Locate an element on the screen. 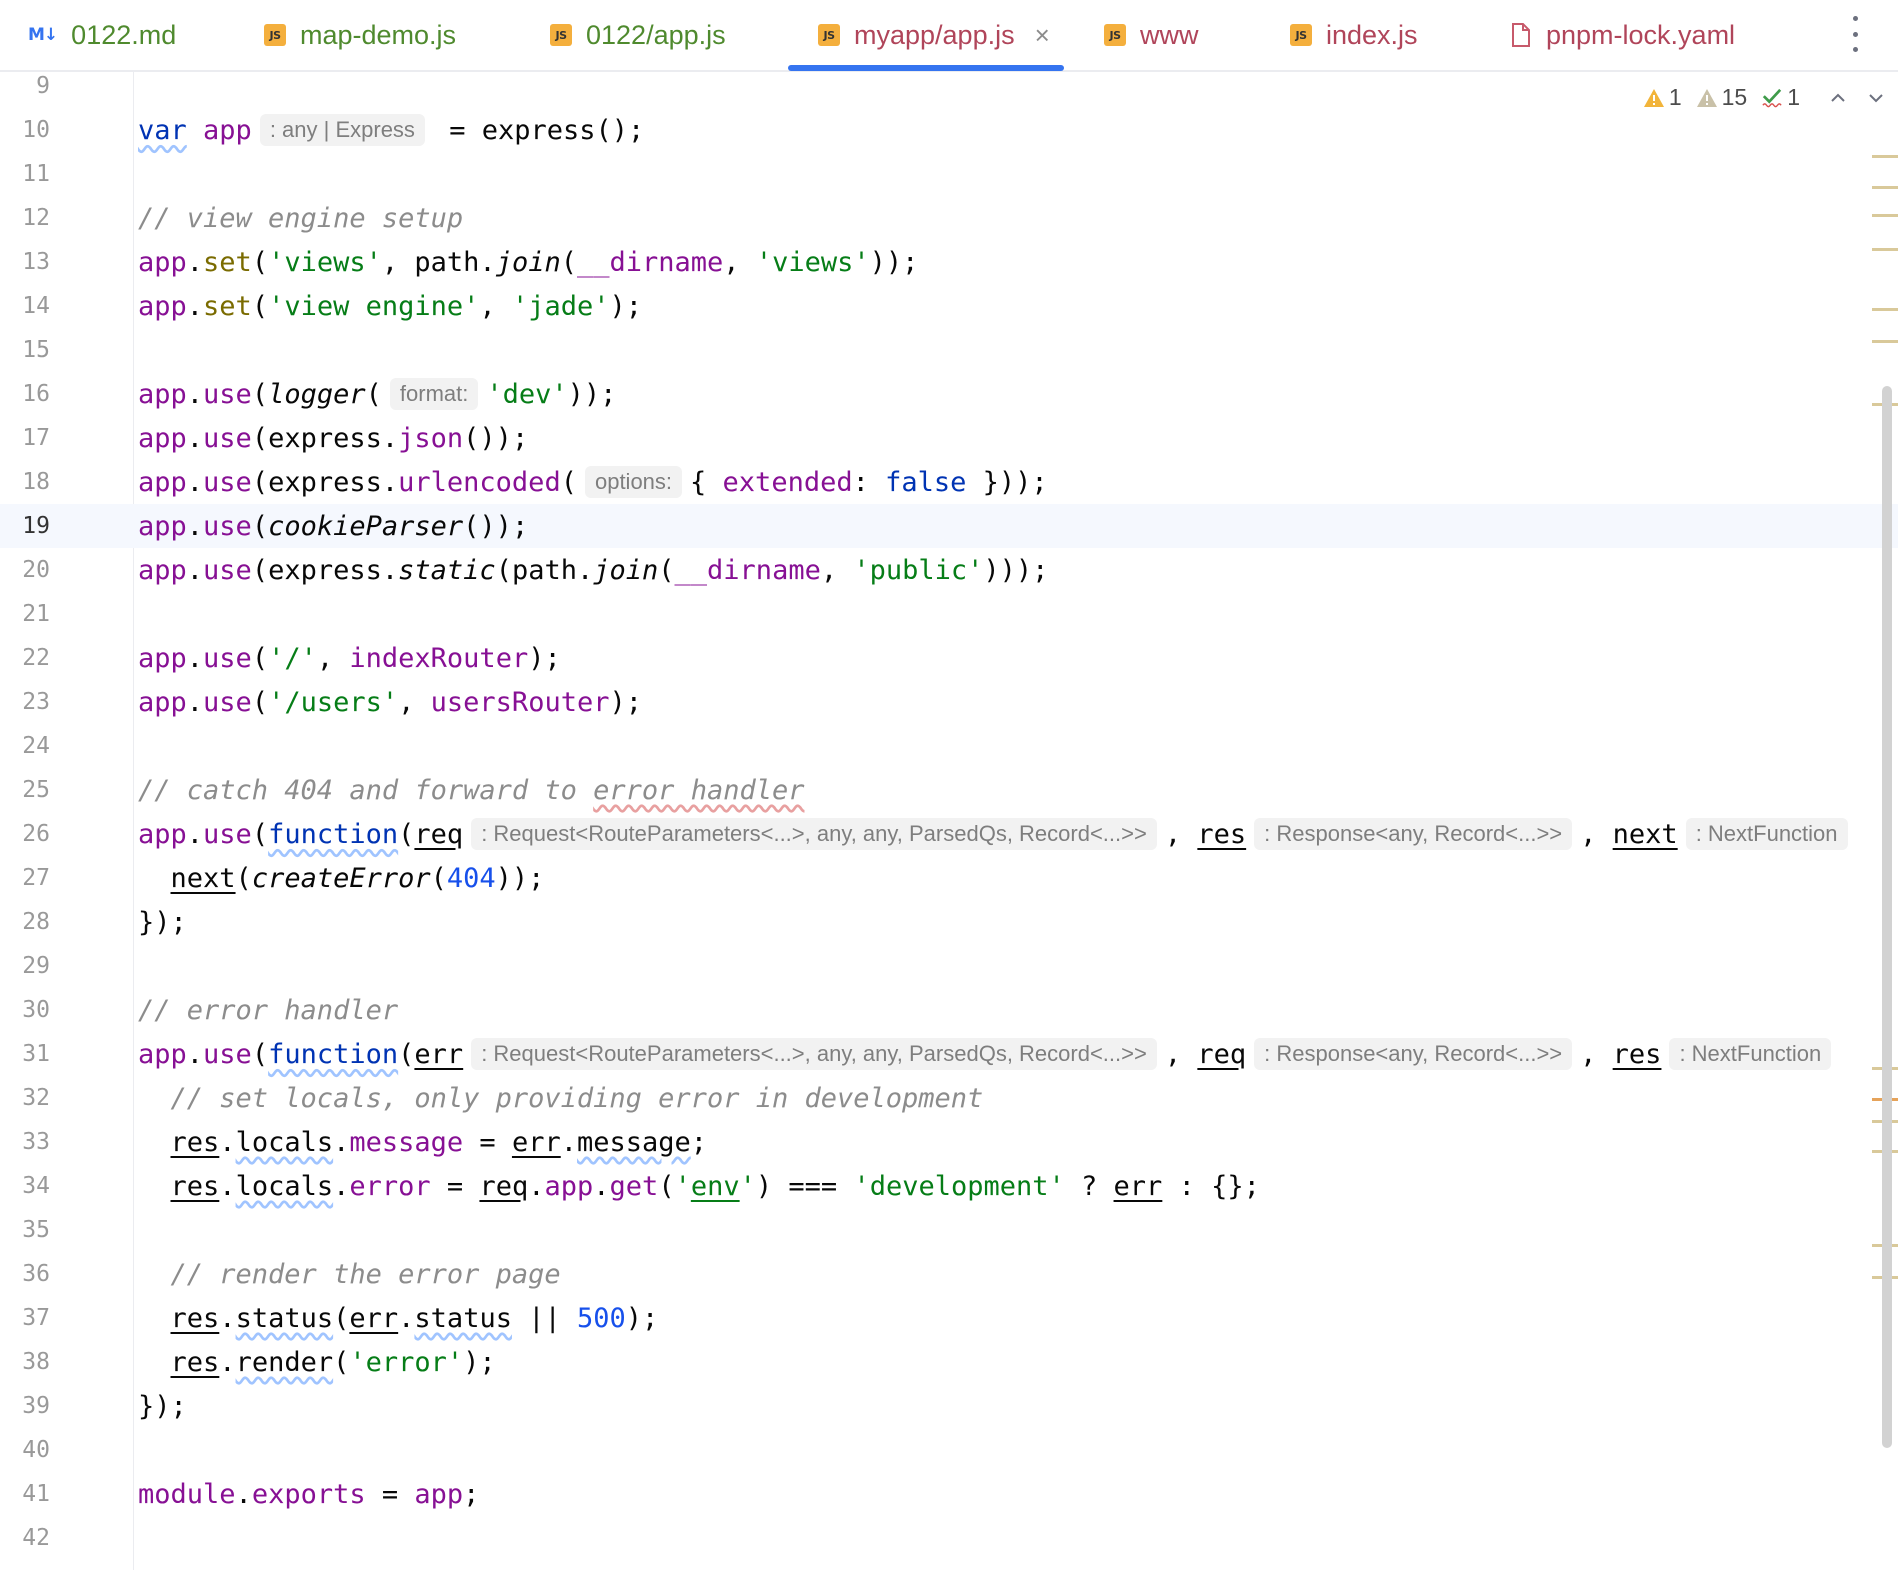  code-text: module.exports = app; is located at coordinates (309, 1494).